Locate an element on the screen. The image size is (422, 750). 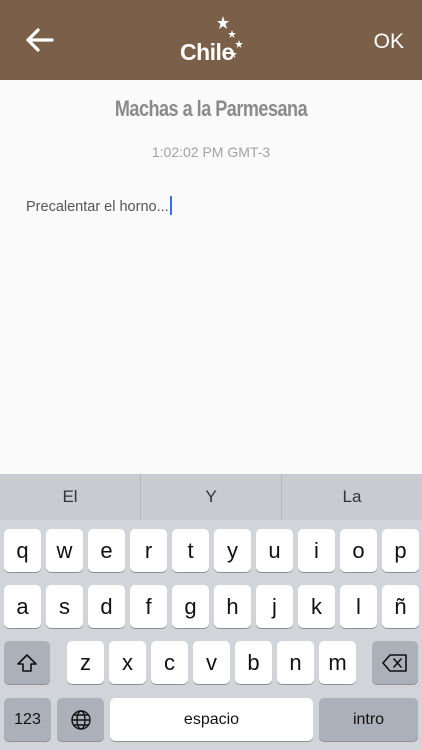
note-title: Machas a la Parmesana is located at coordinates (211, 108).